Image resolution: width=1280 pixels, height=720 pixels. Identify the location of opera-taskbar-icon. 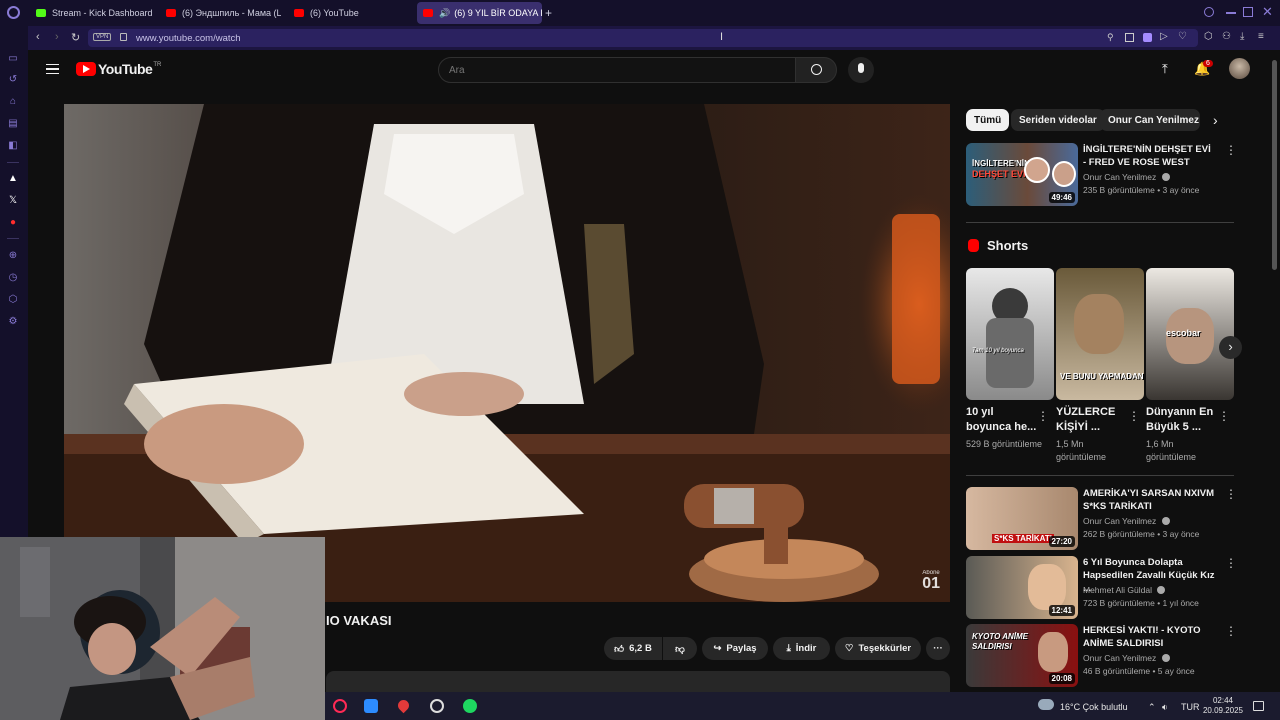
(340, 706).